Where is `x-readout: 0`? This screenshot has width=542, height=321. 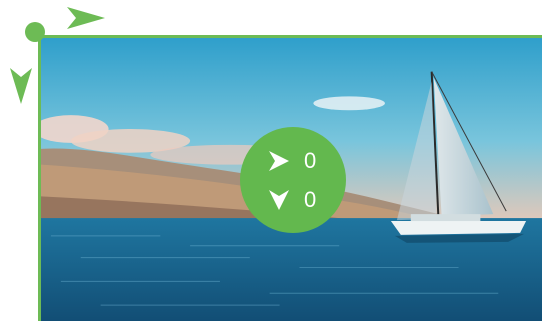
x-readout: 0 is located at coordinates (293, 161).